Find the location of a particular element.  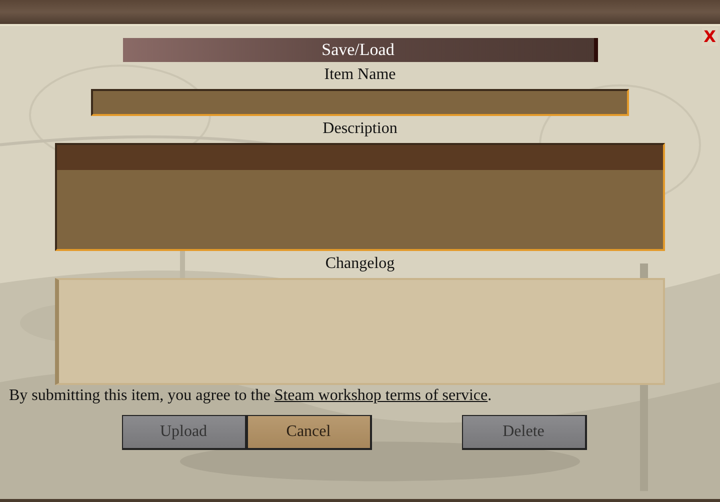

field-label: Item Name is located at coordinates (360, 75).